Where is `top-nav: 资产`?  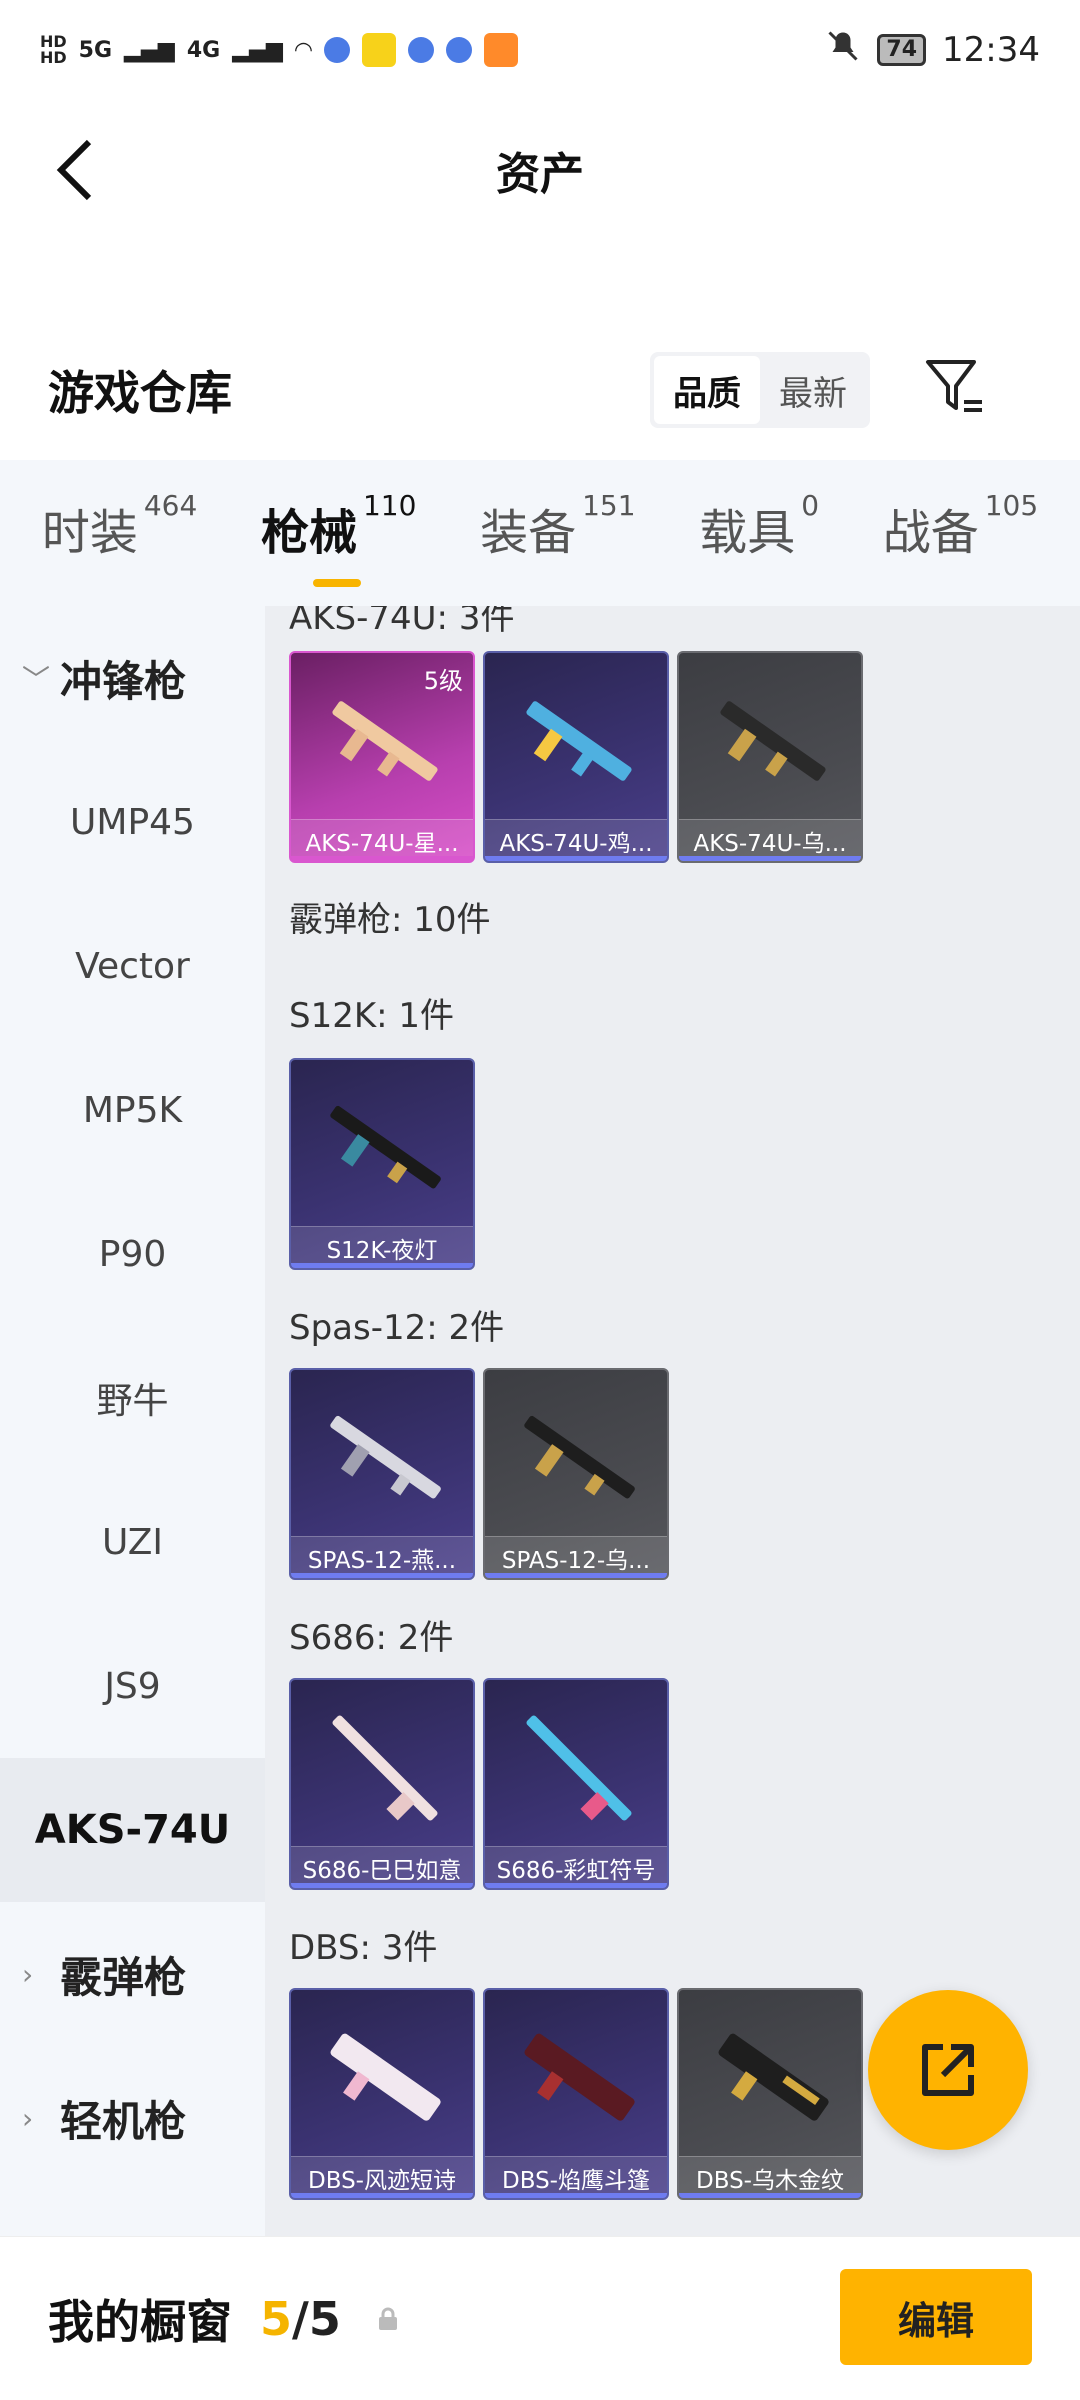 top-nav: 资产 is located at coordinates (540, 170).